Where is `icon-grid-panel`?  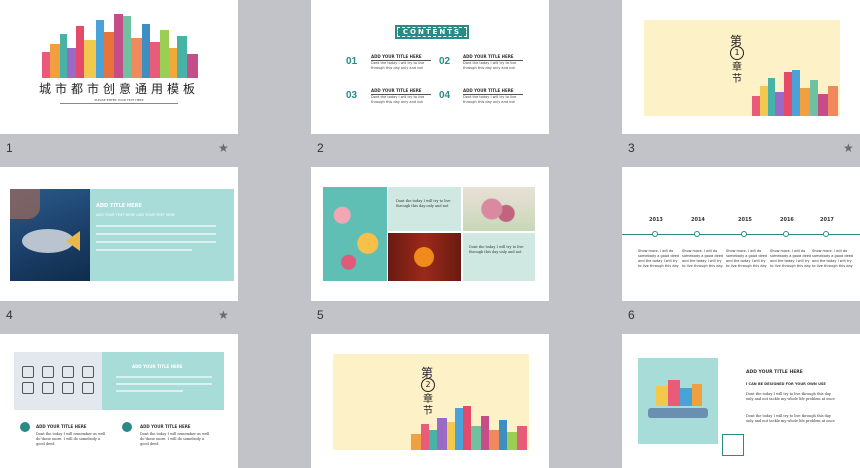
icon-grid-panel is located at coordinates (58, 381).